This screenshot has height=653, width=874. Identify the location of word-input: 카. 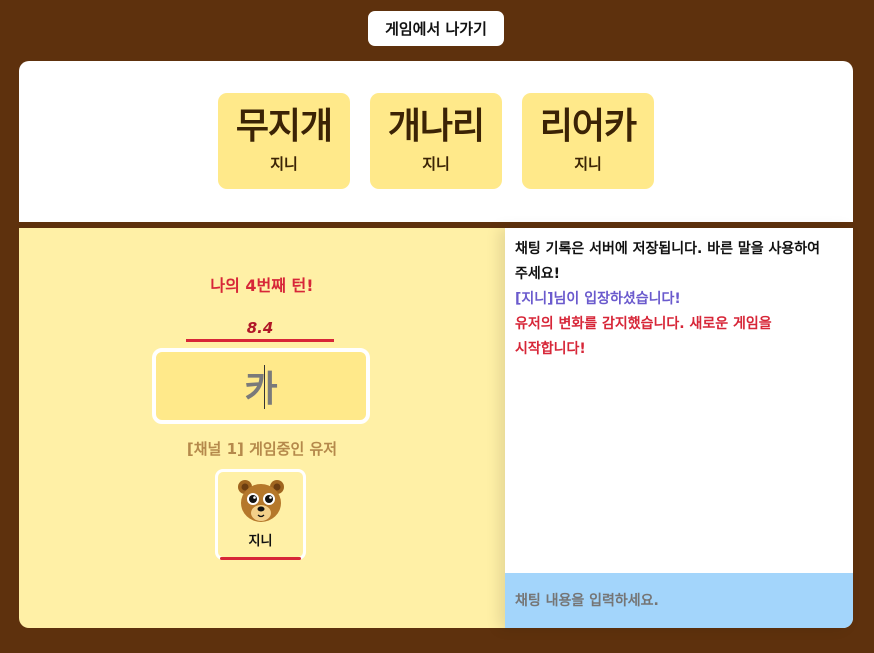
(261, 386).